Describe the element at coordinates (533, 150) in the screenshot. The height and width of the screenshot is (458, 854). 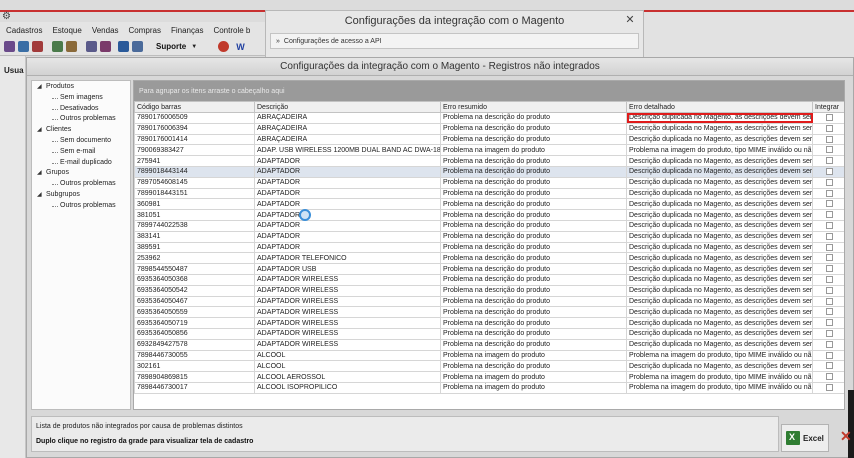
I see `cell-error-summary: Problema na imagem do produto` at that location.